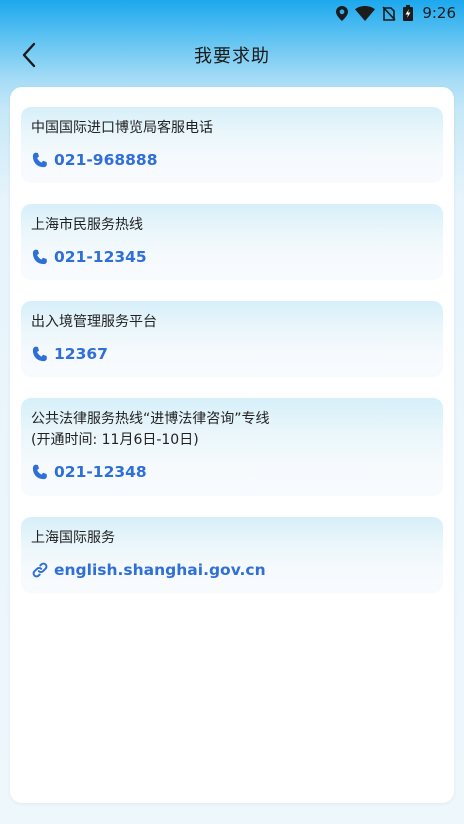 The width and height of the screenshot is (464, 824). Describe the element at coordinates (81, 354) in the screenshot. I see `phone-number: 12367` at that location.